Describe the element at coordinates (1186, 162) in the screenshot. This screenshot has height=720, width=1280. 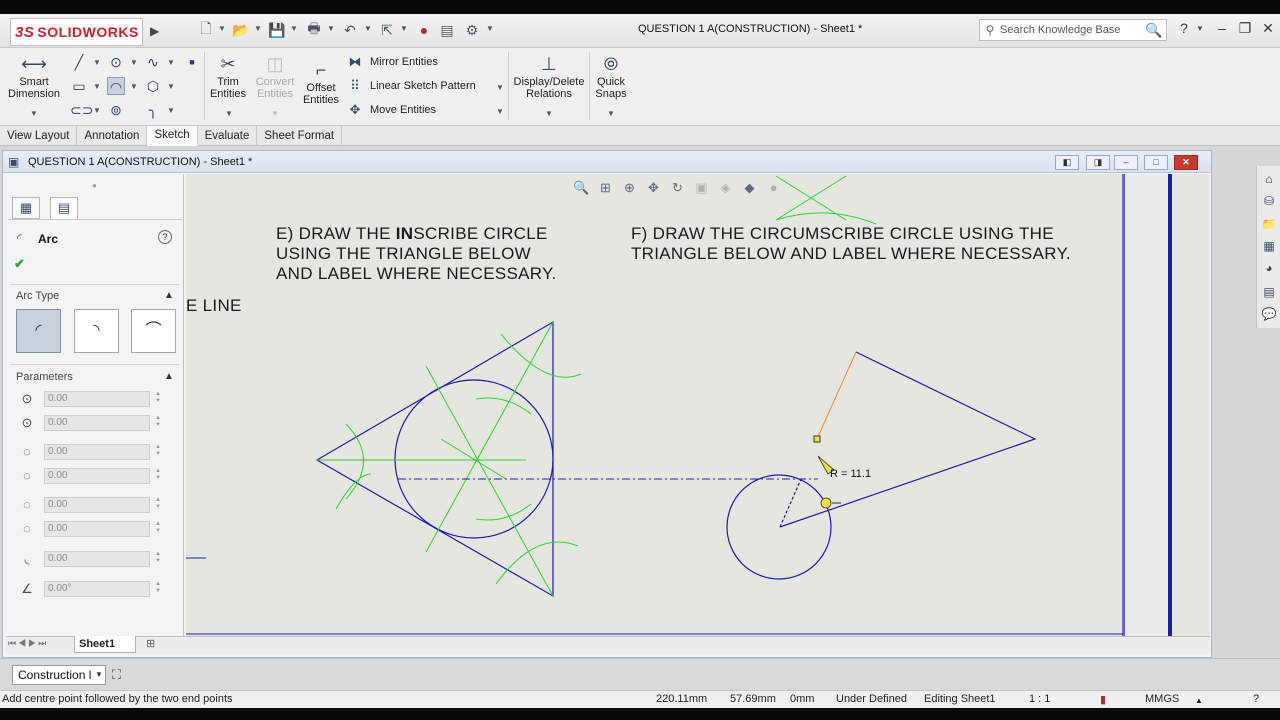
I see `doc-close-icon: ✕` at that location.